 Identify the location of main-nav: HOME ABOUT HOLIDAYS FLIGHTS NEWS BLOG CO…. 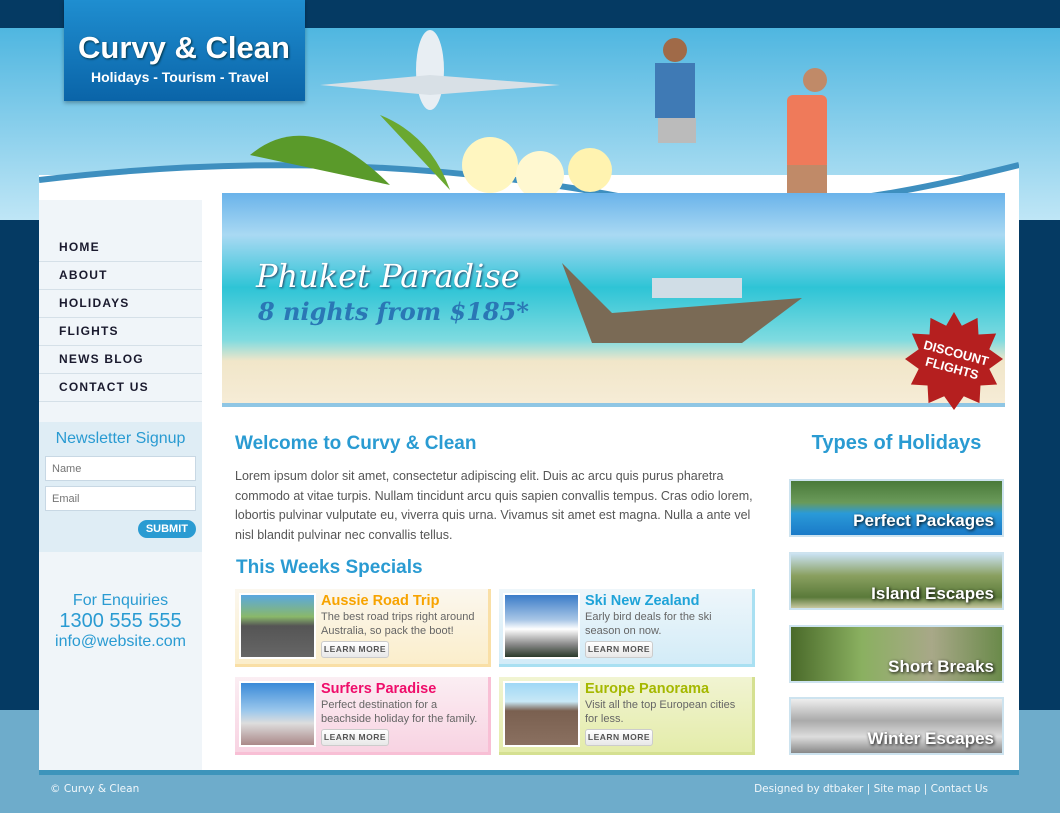
(120, 318).